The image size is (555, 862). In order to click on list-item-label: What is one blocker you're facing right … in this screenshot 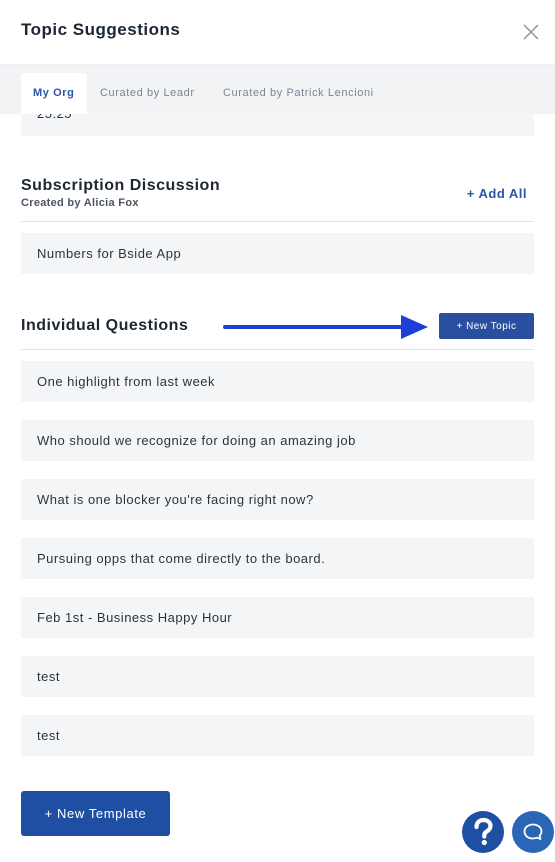, I will do `click(175, 499)`.